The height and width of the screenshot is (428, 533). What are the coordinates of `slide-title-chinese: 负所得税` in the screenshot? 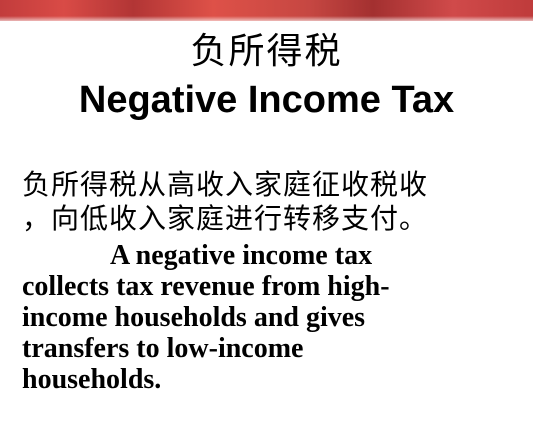 It's located at (266, 51).